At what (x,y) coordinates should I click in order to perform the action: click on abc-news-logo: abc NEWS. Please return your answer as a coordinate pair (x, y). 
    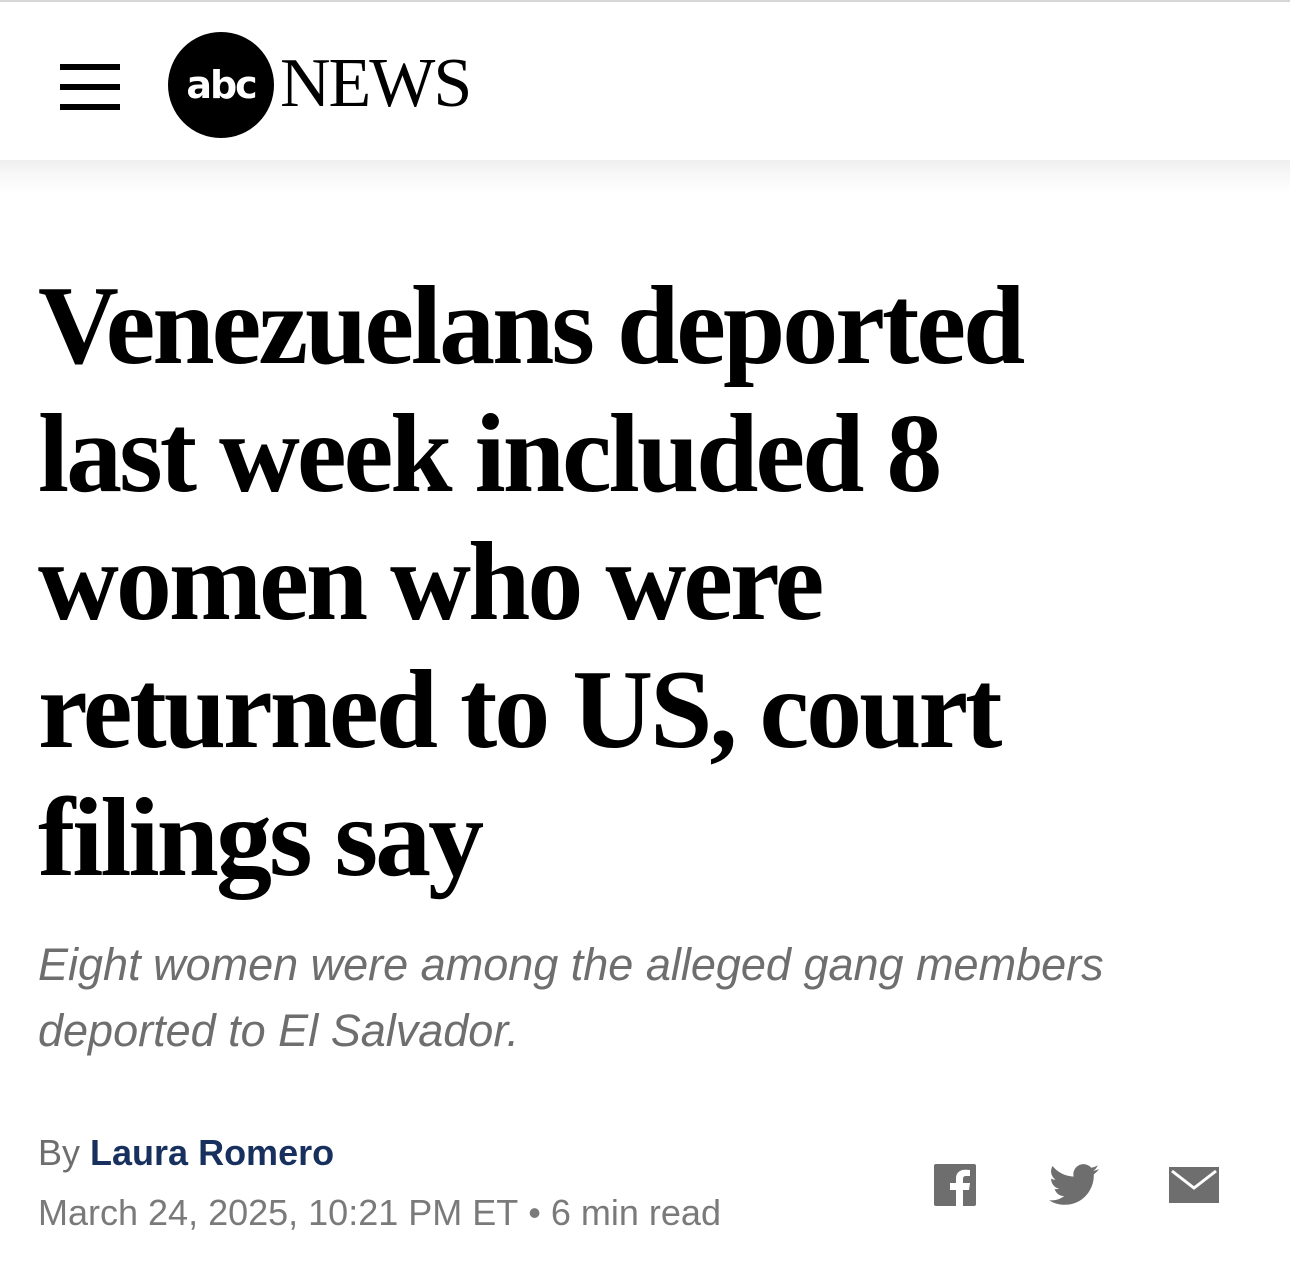
    Looking at the image, I should click on (333, 86).